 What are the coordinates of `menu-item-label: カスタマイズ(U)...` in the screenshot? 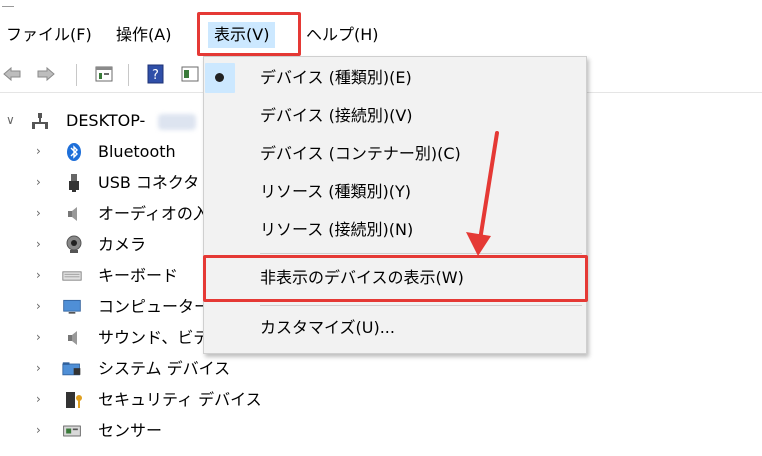 It's located at (327, 327).